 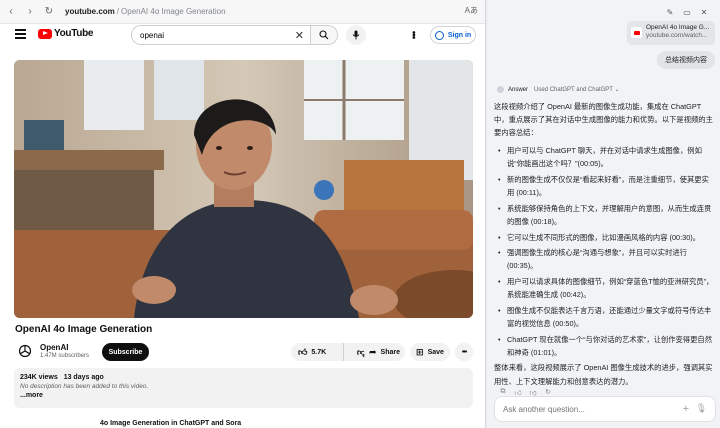 I want to click on answer-label: Answer, so click(x=518, y=89).